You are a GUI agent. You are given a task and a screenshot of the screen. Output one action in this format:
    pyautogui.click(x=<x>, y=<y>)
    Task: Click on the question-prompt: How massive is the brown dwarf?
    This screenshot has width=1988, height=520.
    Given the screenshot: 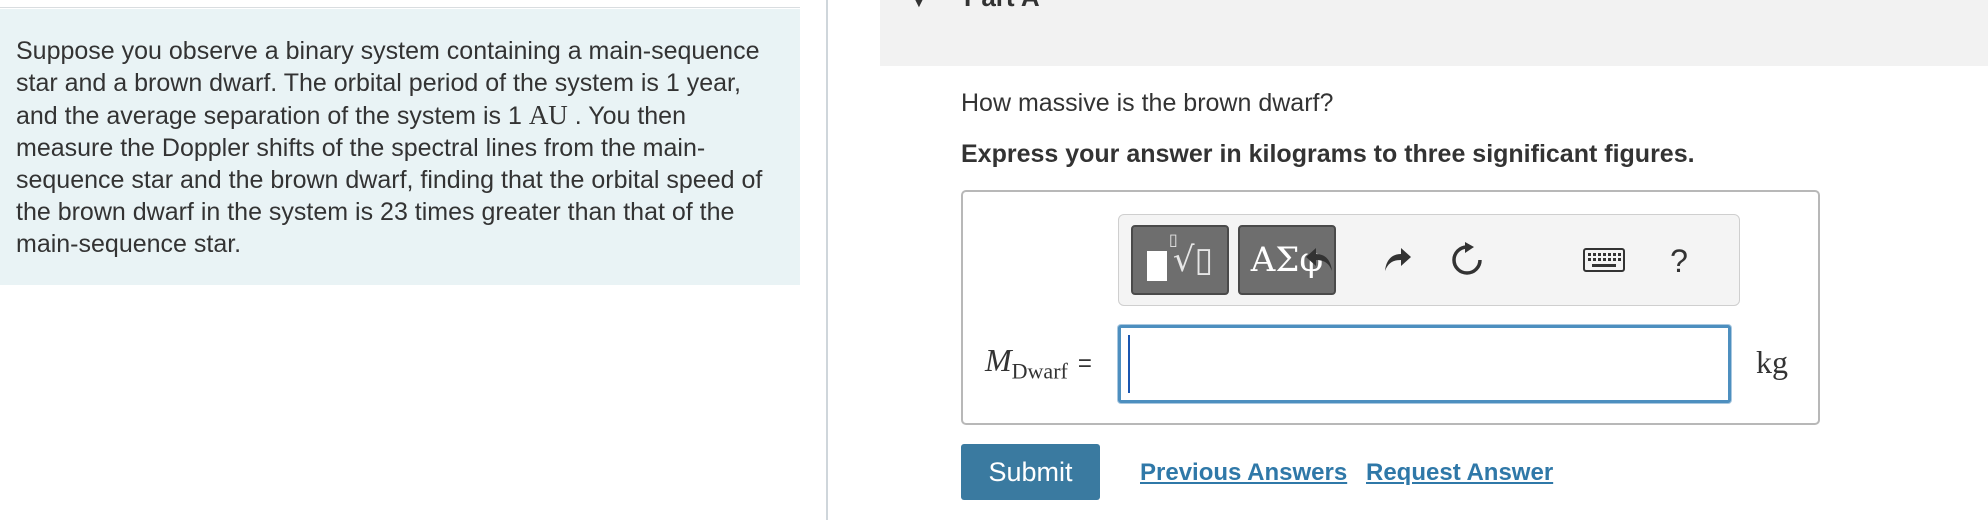 What is the action you would take?
    pyautogui.click(x=1147, y=103)
    